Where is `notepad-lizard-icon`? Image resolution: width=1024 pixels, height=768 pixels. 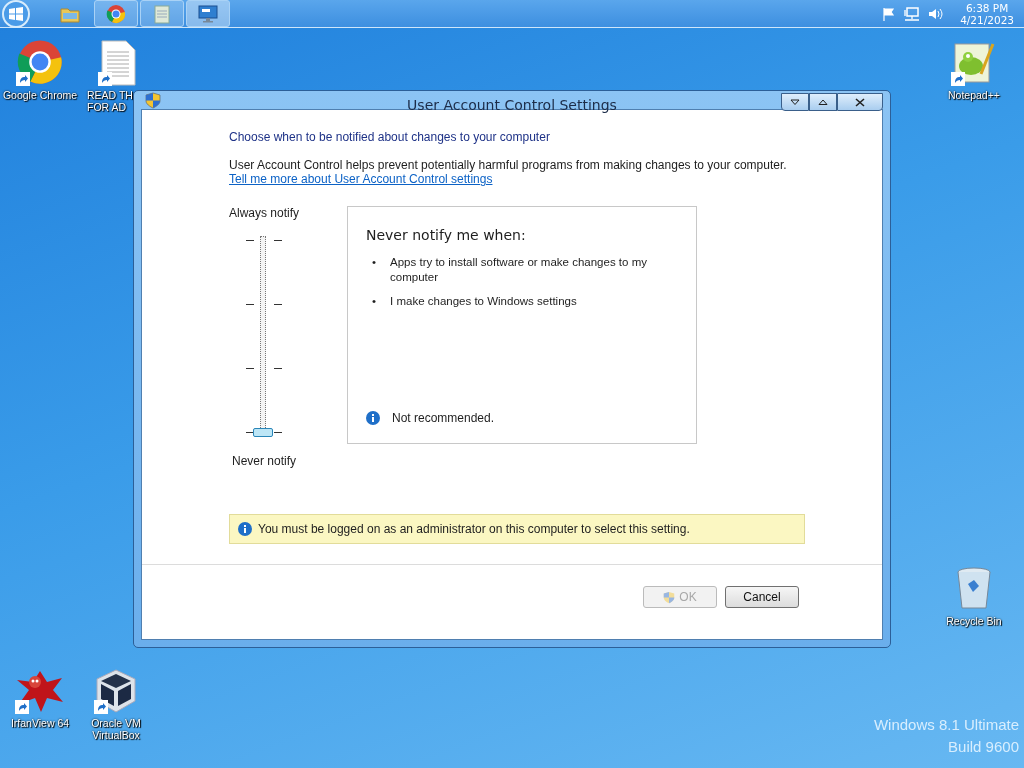
notepad-lizard-icon is located at coordinates (974, 63).